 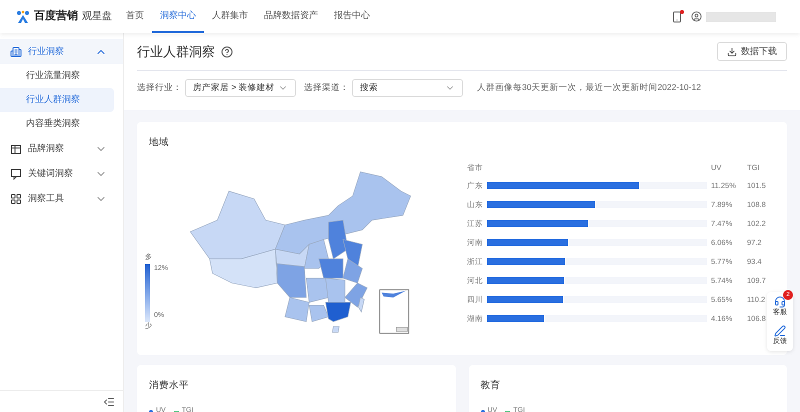 What do you see at coordinates (16, 174) in the screenshot?
I see `chat-icon` at bounding box center [16, 174].